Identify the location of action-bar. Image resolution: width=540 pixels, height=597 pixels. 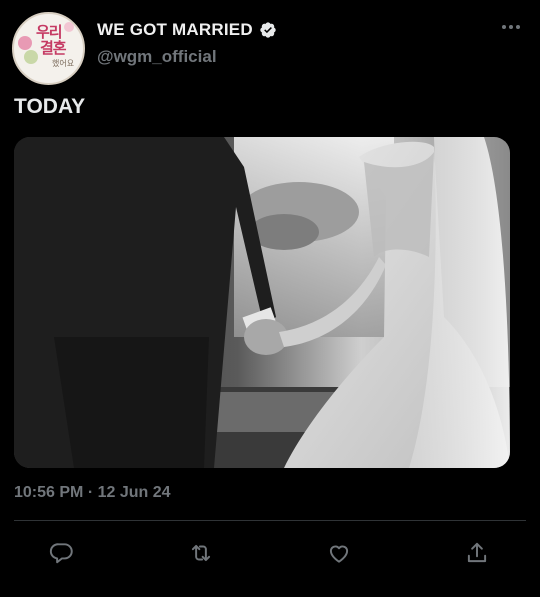
(270, 555).